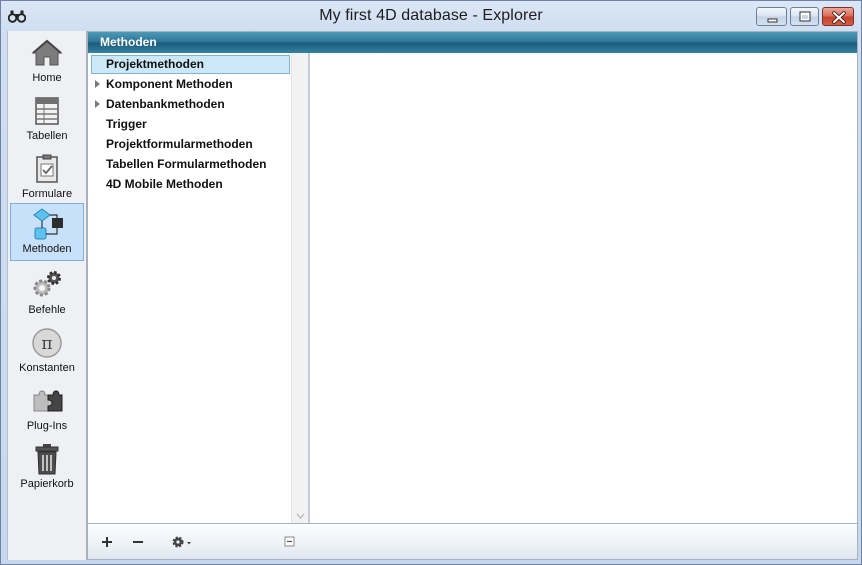 The width and height of the screenshot is (862, 565). I want to click on sidebar-item-konstanten: π Konstanten, so click(47, 352).